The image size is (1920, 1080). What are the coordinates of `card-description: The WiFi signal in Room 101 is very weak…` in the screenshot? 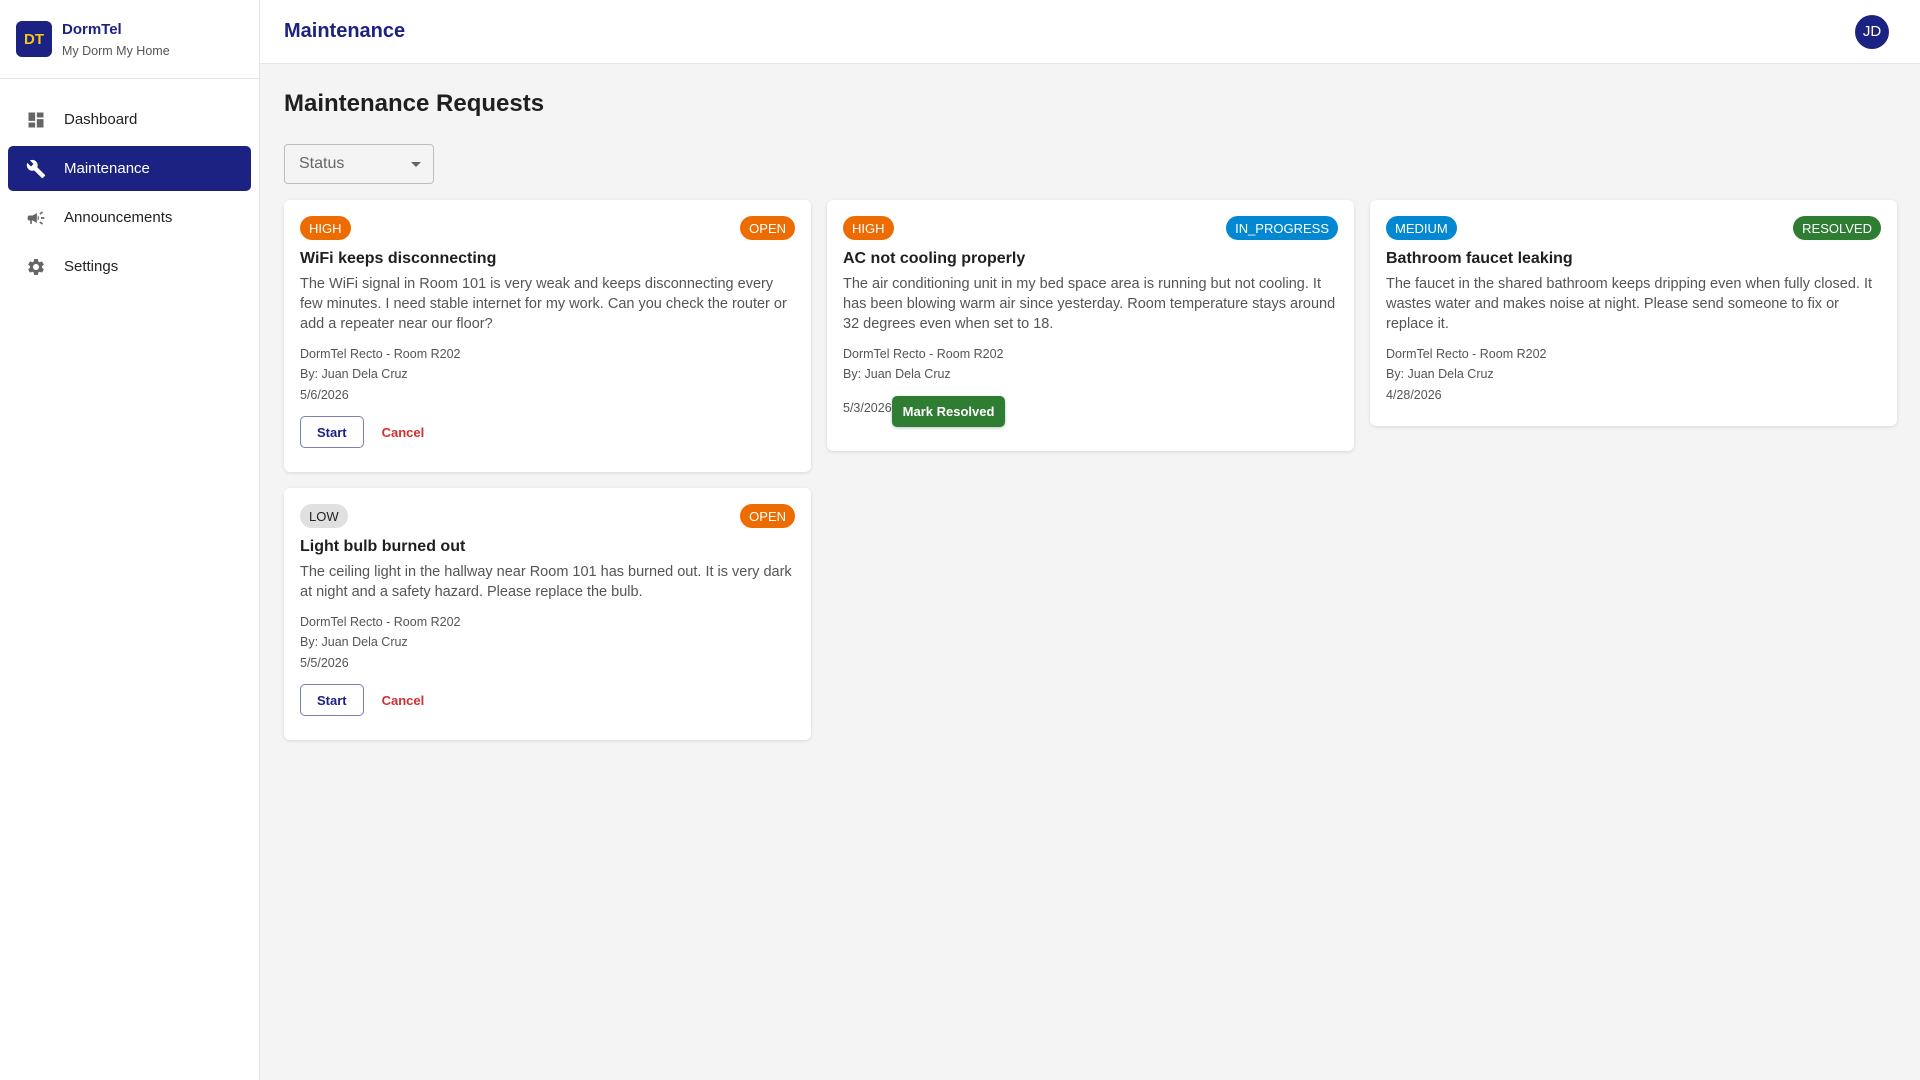 It's located at (543, 304).